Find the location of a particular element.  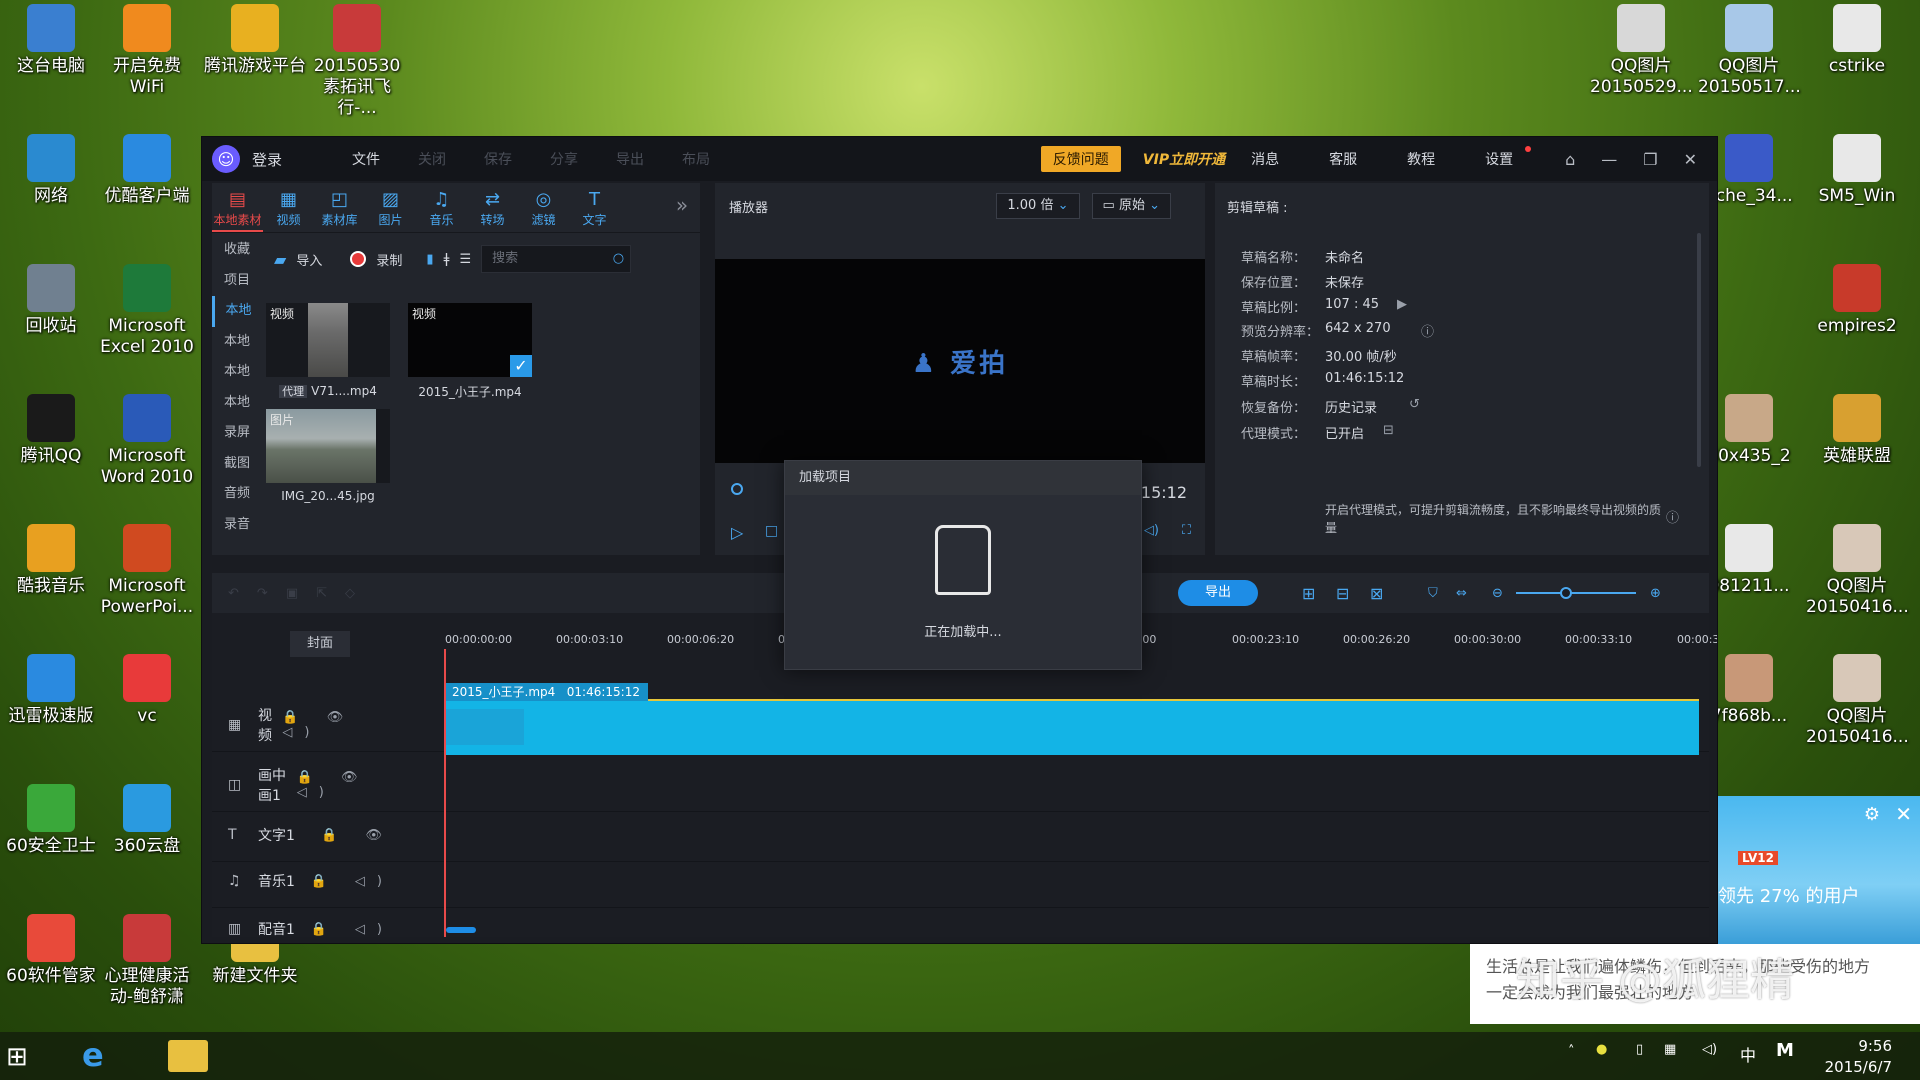

sidebar-item: 项目 is located at coordinates (237, 281).